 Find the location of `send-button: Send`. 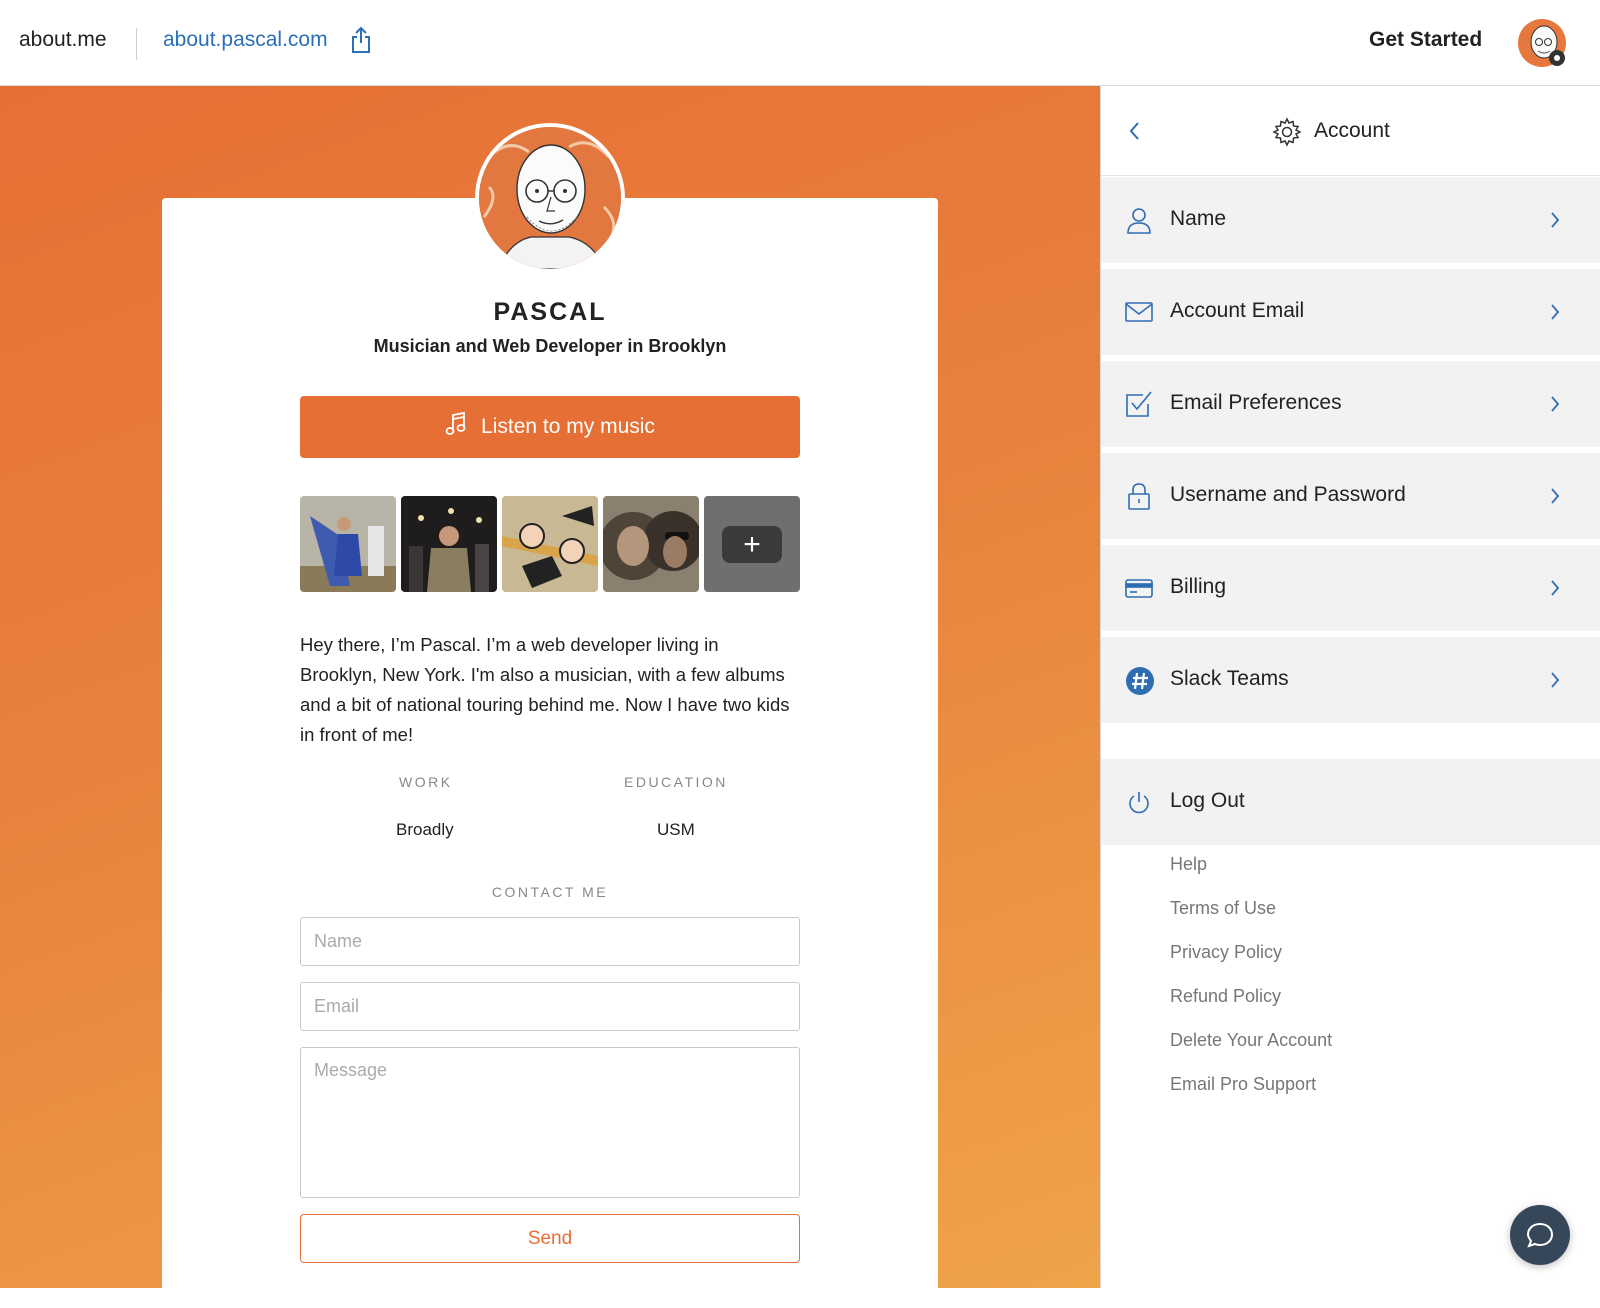

send-button: Send is located at coordinates (550, 1238).